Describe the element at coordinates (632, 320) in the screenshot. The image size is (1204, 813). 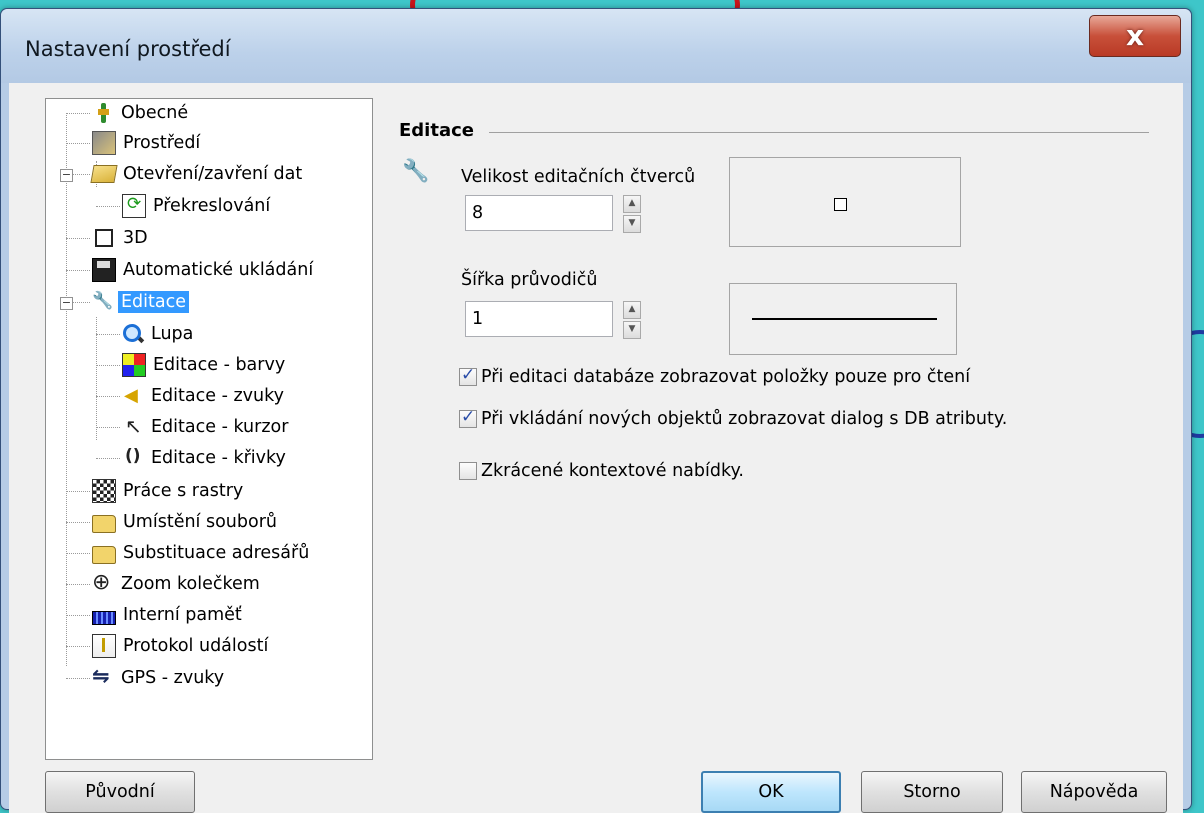
I see `guide-width-spinner: ▲ ▼` at that location.